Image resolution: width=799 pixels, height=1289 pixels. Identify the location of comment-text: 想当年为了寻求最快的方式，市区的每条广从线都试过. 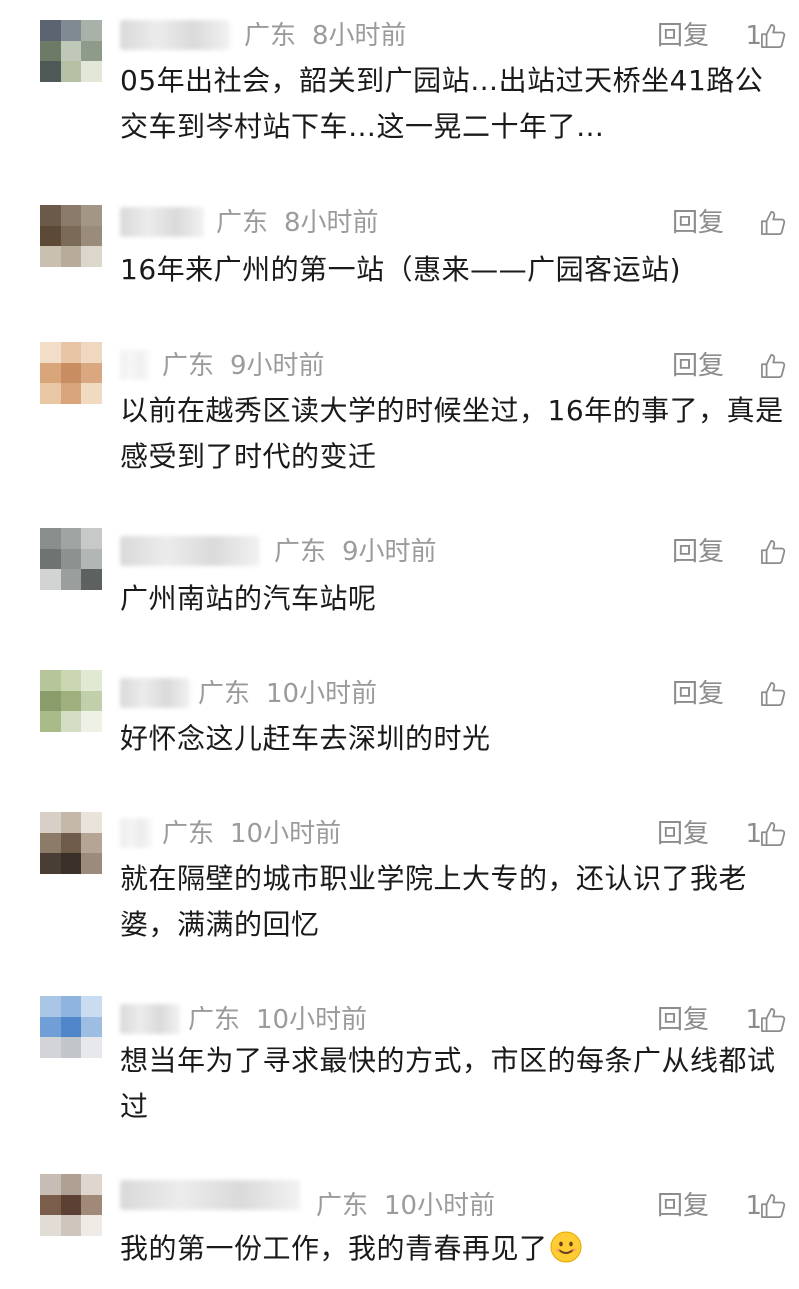
(448, 1083).